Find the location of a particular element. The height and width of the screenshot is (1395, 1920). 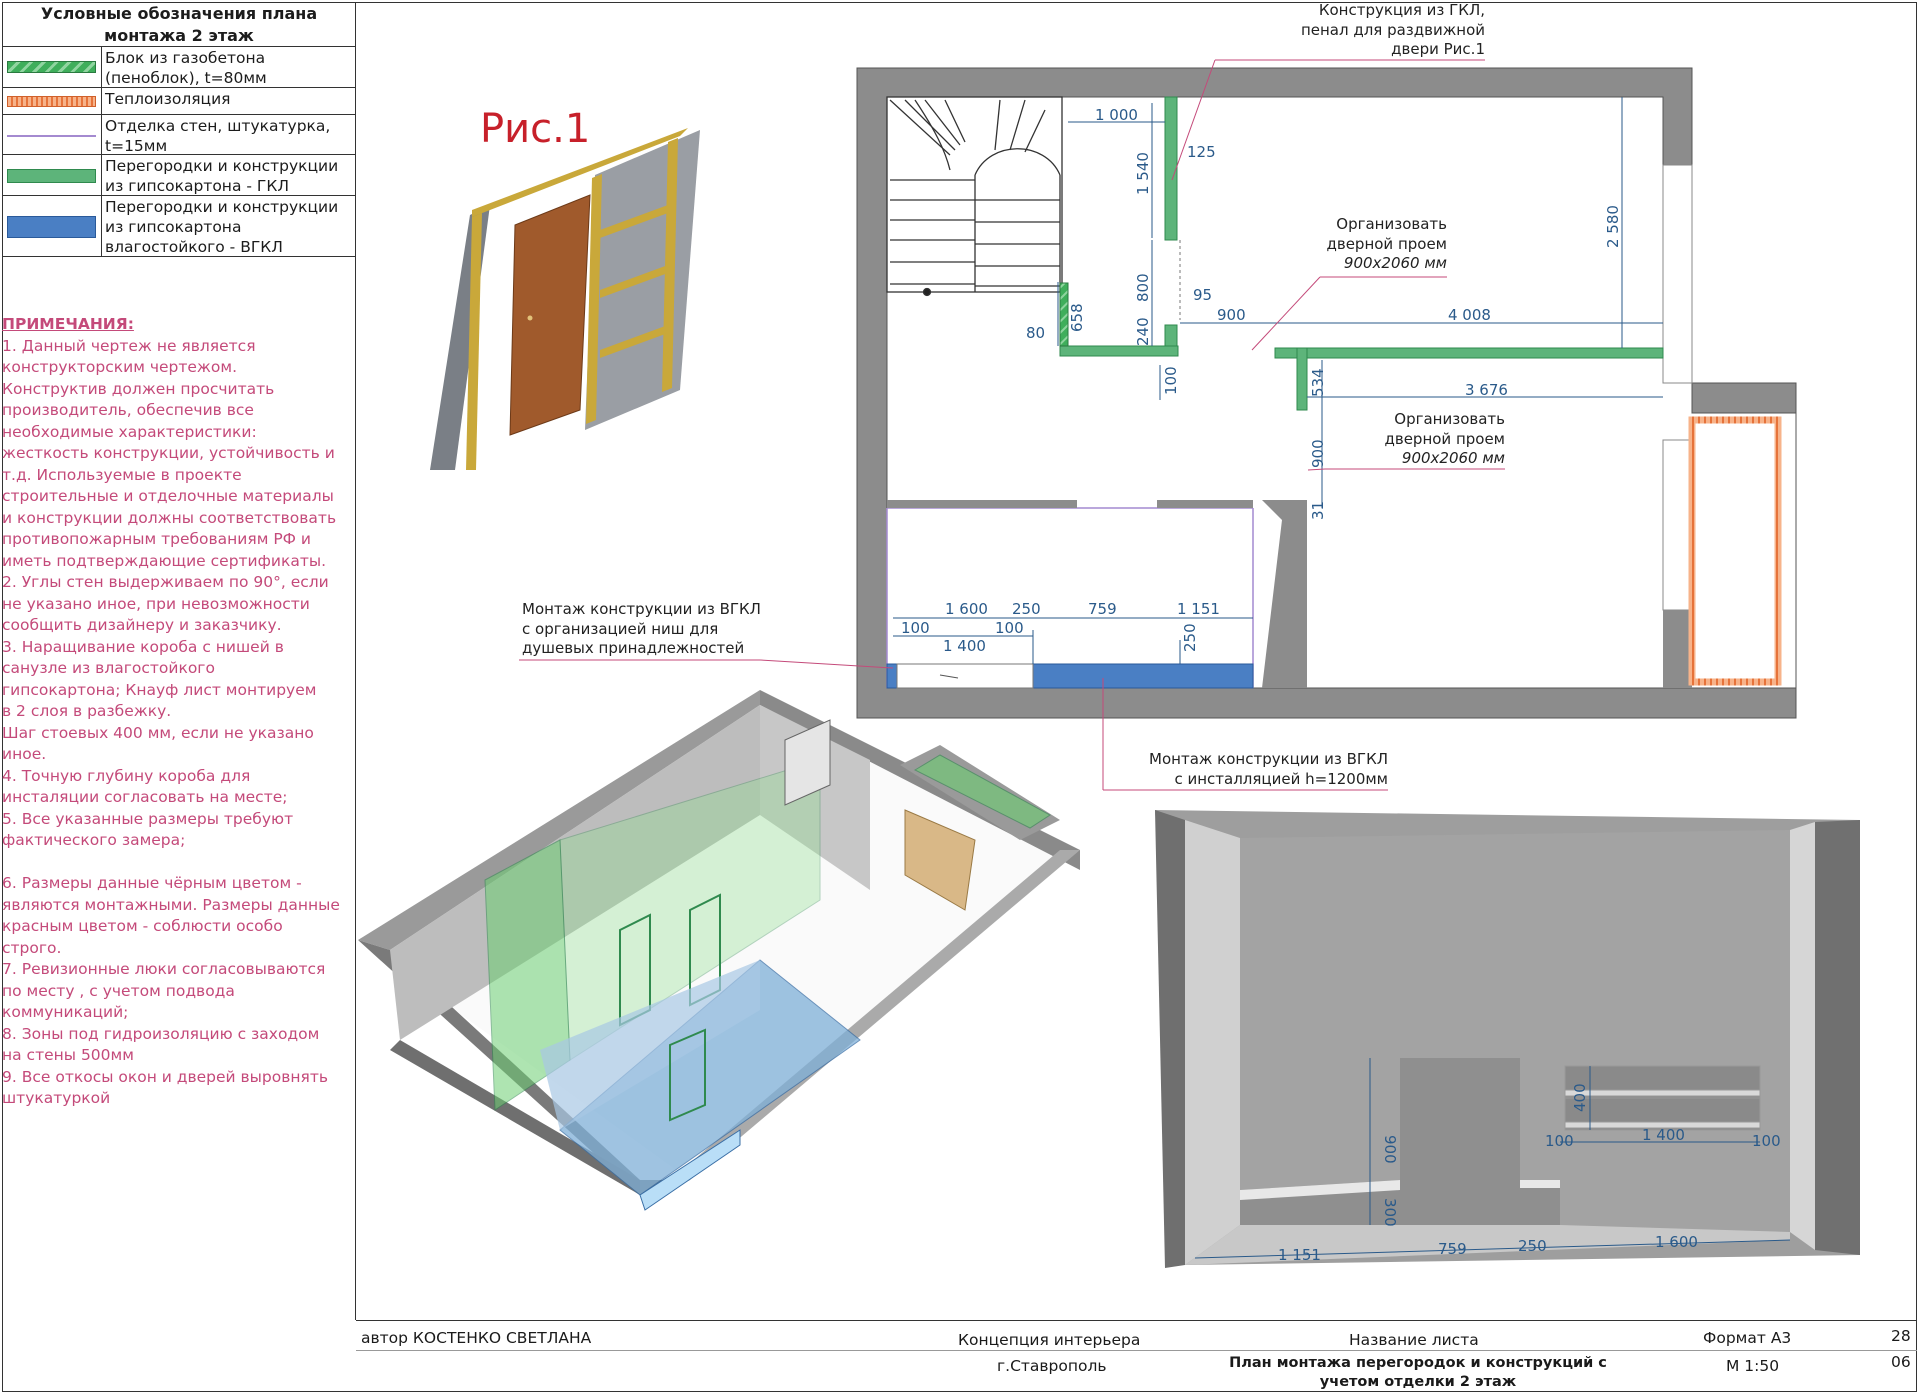

bathroom-wall-right is located at coordinates (1205, 504).